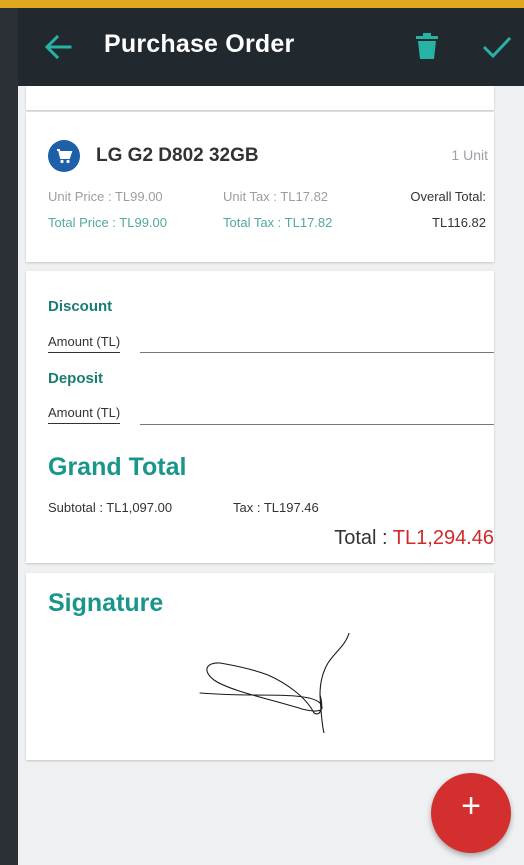 This screenshot has width=524, height=865. What do you see at coordinates (80, 306) in the screenshot?
I see `discount-label: Discount` at bounding box center [80, 306].